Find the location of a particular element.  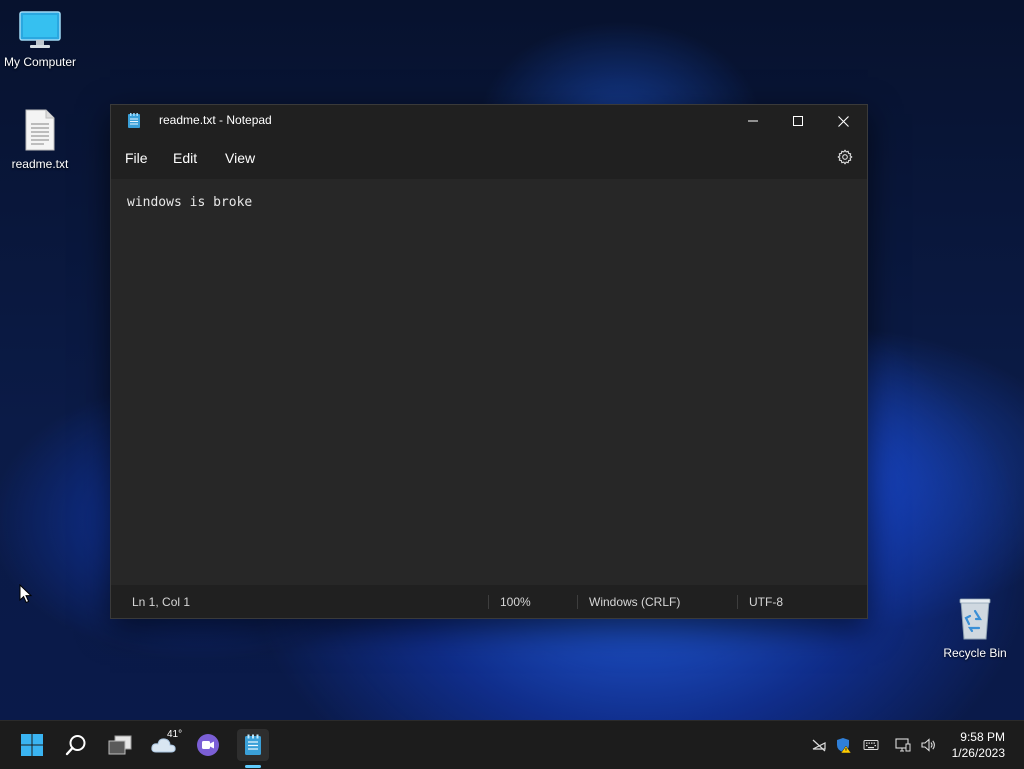

start-button is located at coordinates (32, 745).